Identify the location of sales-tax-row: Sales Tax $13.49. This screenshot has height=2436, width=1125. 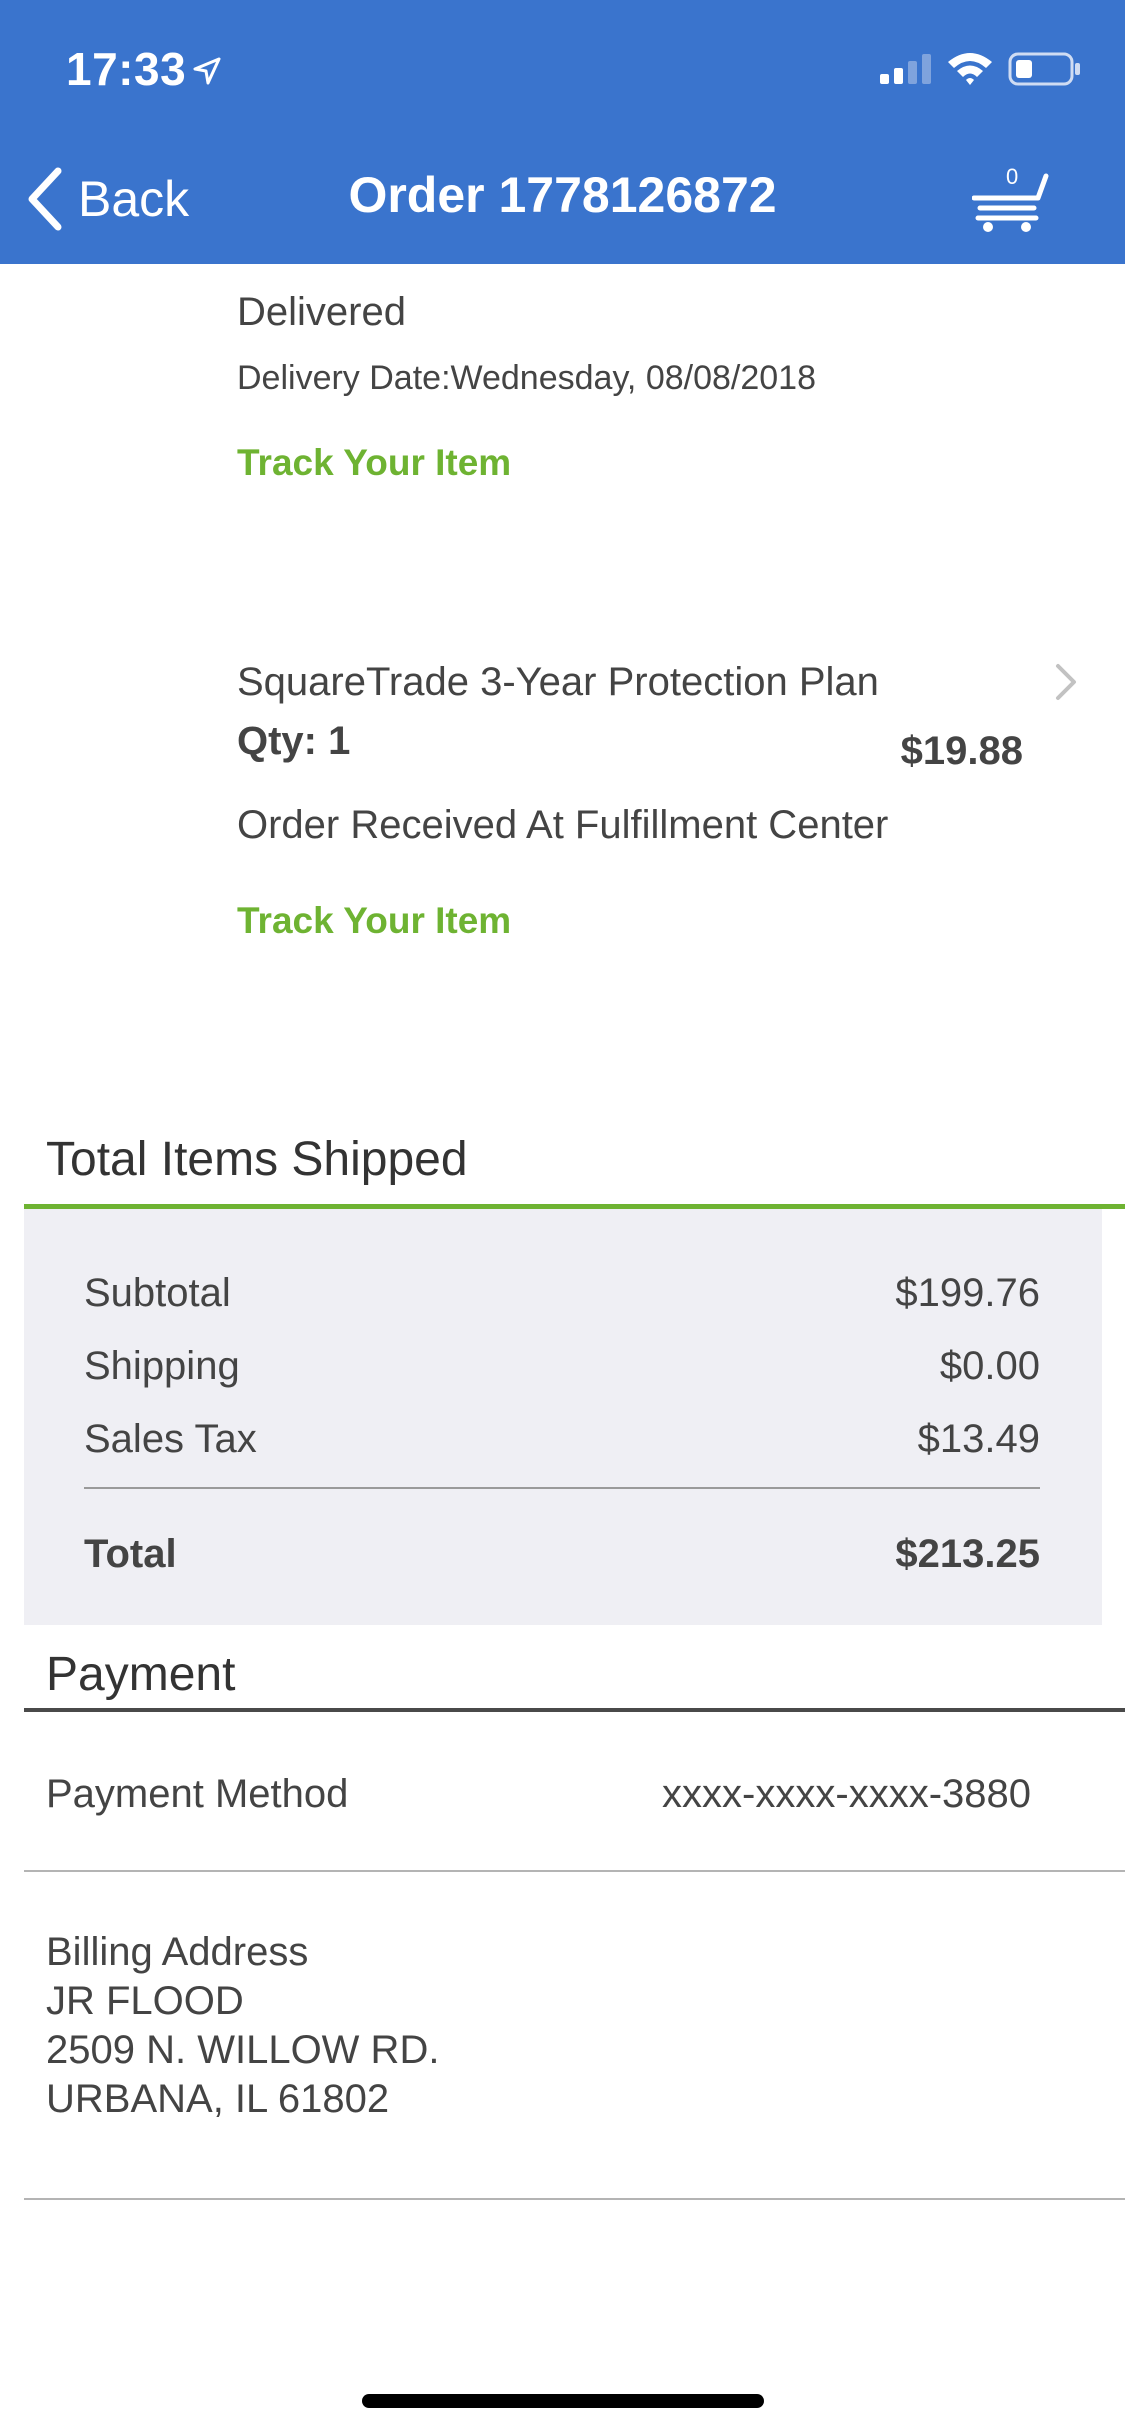
(562, 1439).